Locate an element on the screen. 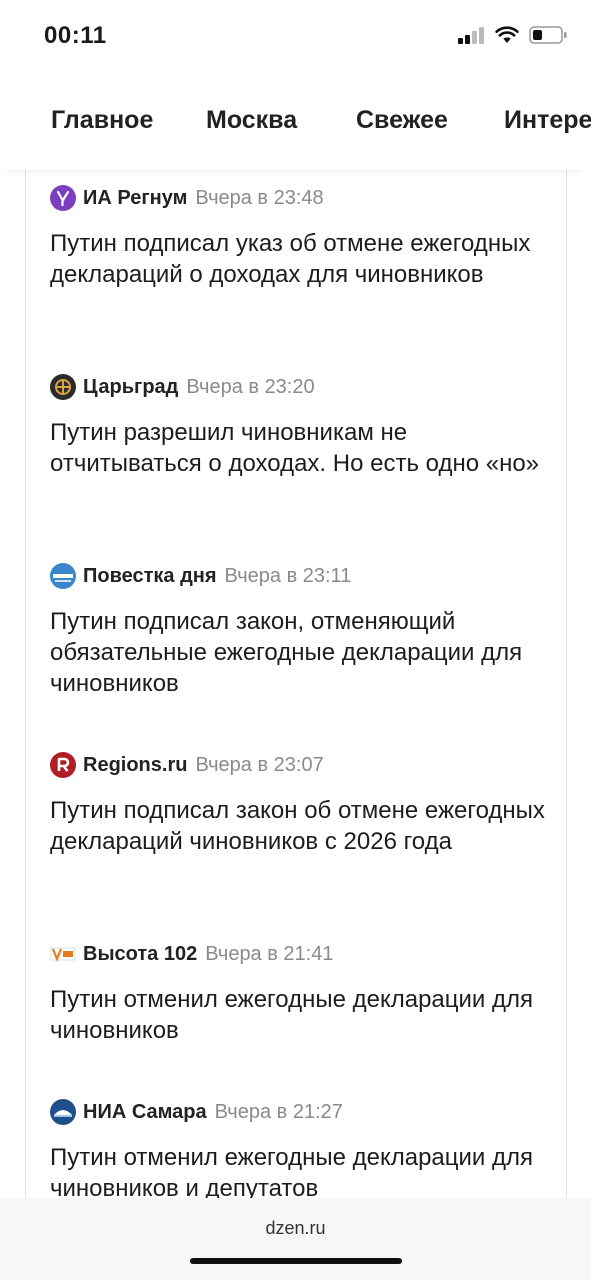  news-source-line: Regions.ru Вчера в 23:07 is located at coordinates (300, 765).